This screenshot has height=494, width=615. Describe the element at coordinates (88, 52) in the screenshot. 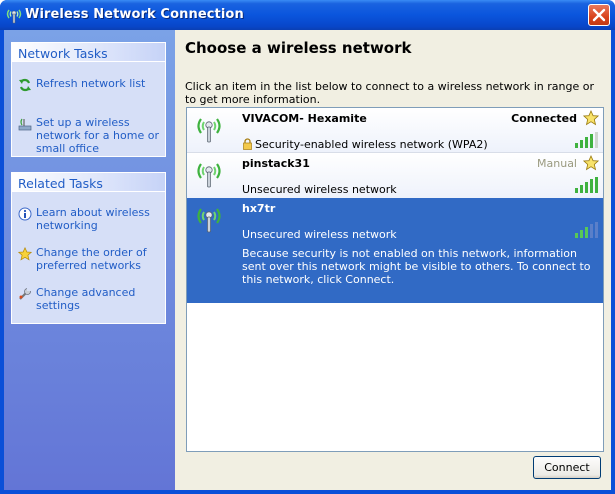

I see `network-tasks-header: Network Tasks` at that location.